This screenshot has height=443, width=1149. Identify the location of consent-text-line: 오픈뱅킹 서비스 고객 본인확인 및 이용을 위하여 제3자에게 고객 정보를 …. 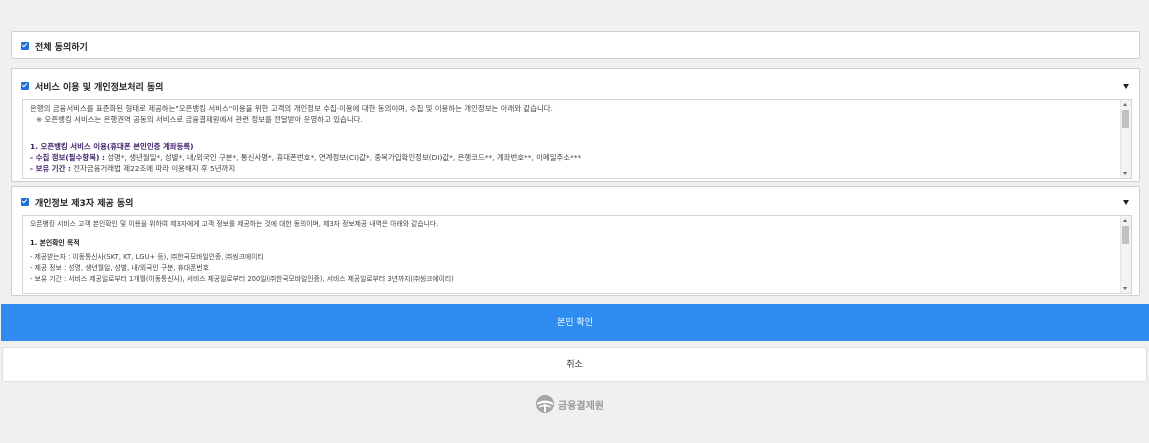
(234, 224).